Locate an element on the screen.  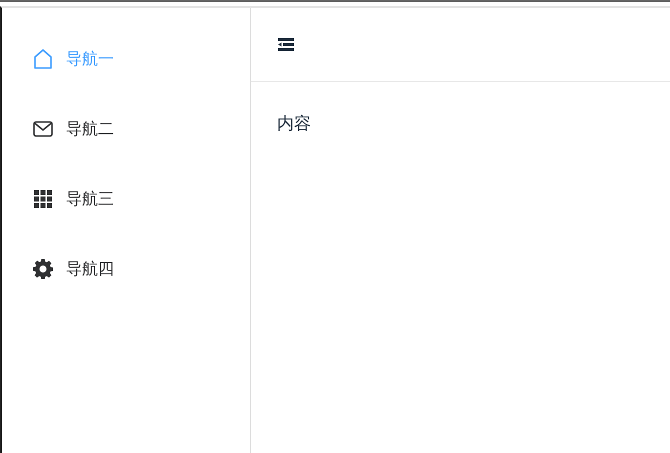
nav-item: 导航三 is located at coordinates (126, 199).